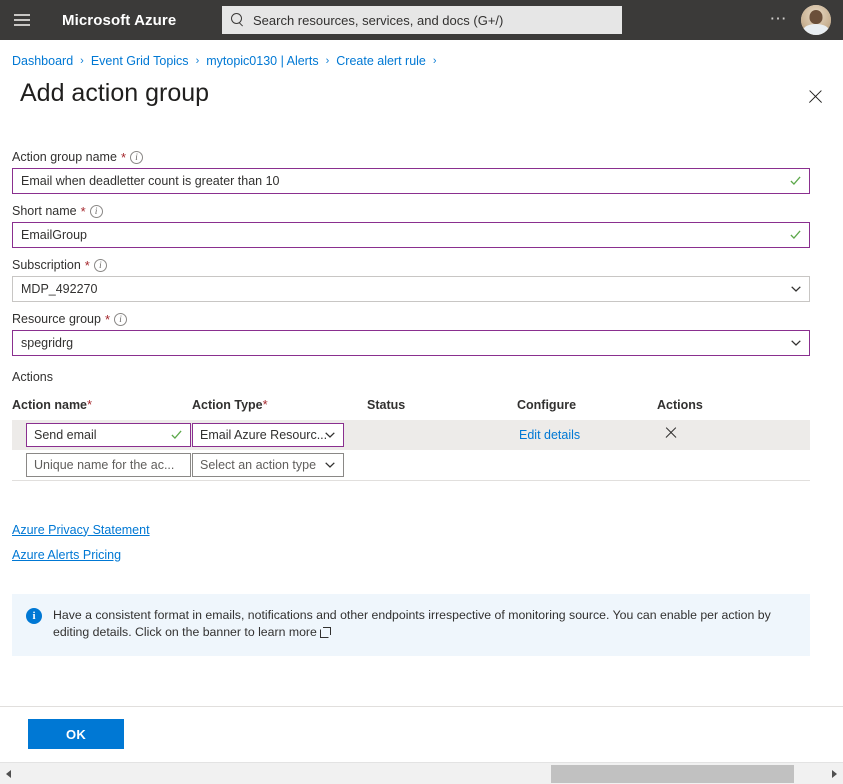 The height and width of the screenshot is (784, 843). Describe the element at coordinates (227, 405) in the screenshot. I see `column-label: Action Type` at that location.